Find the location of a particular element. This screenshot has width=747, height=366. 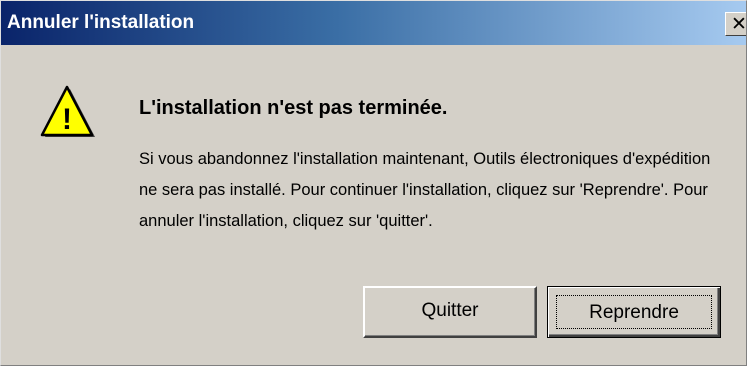

dialog-heading: L'installation n'est pas terminée. is located at coordinates (293, 108).